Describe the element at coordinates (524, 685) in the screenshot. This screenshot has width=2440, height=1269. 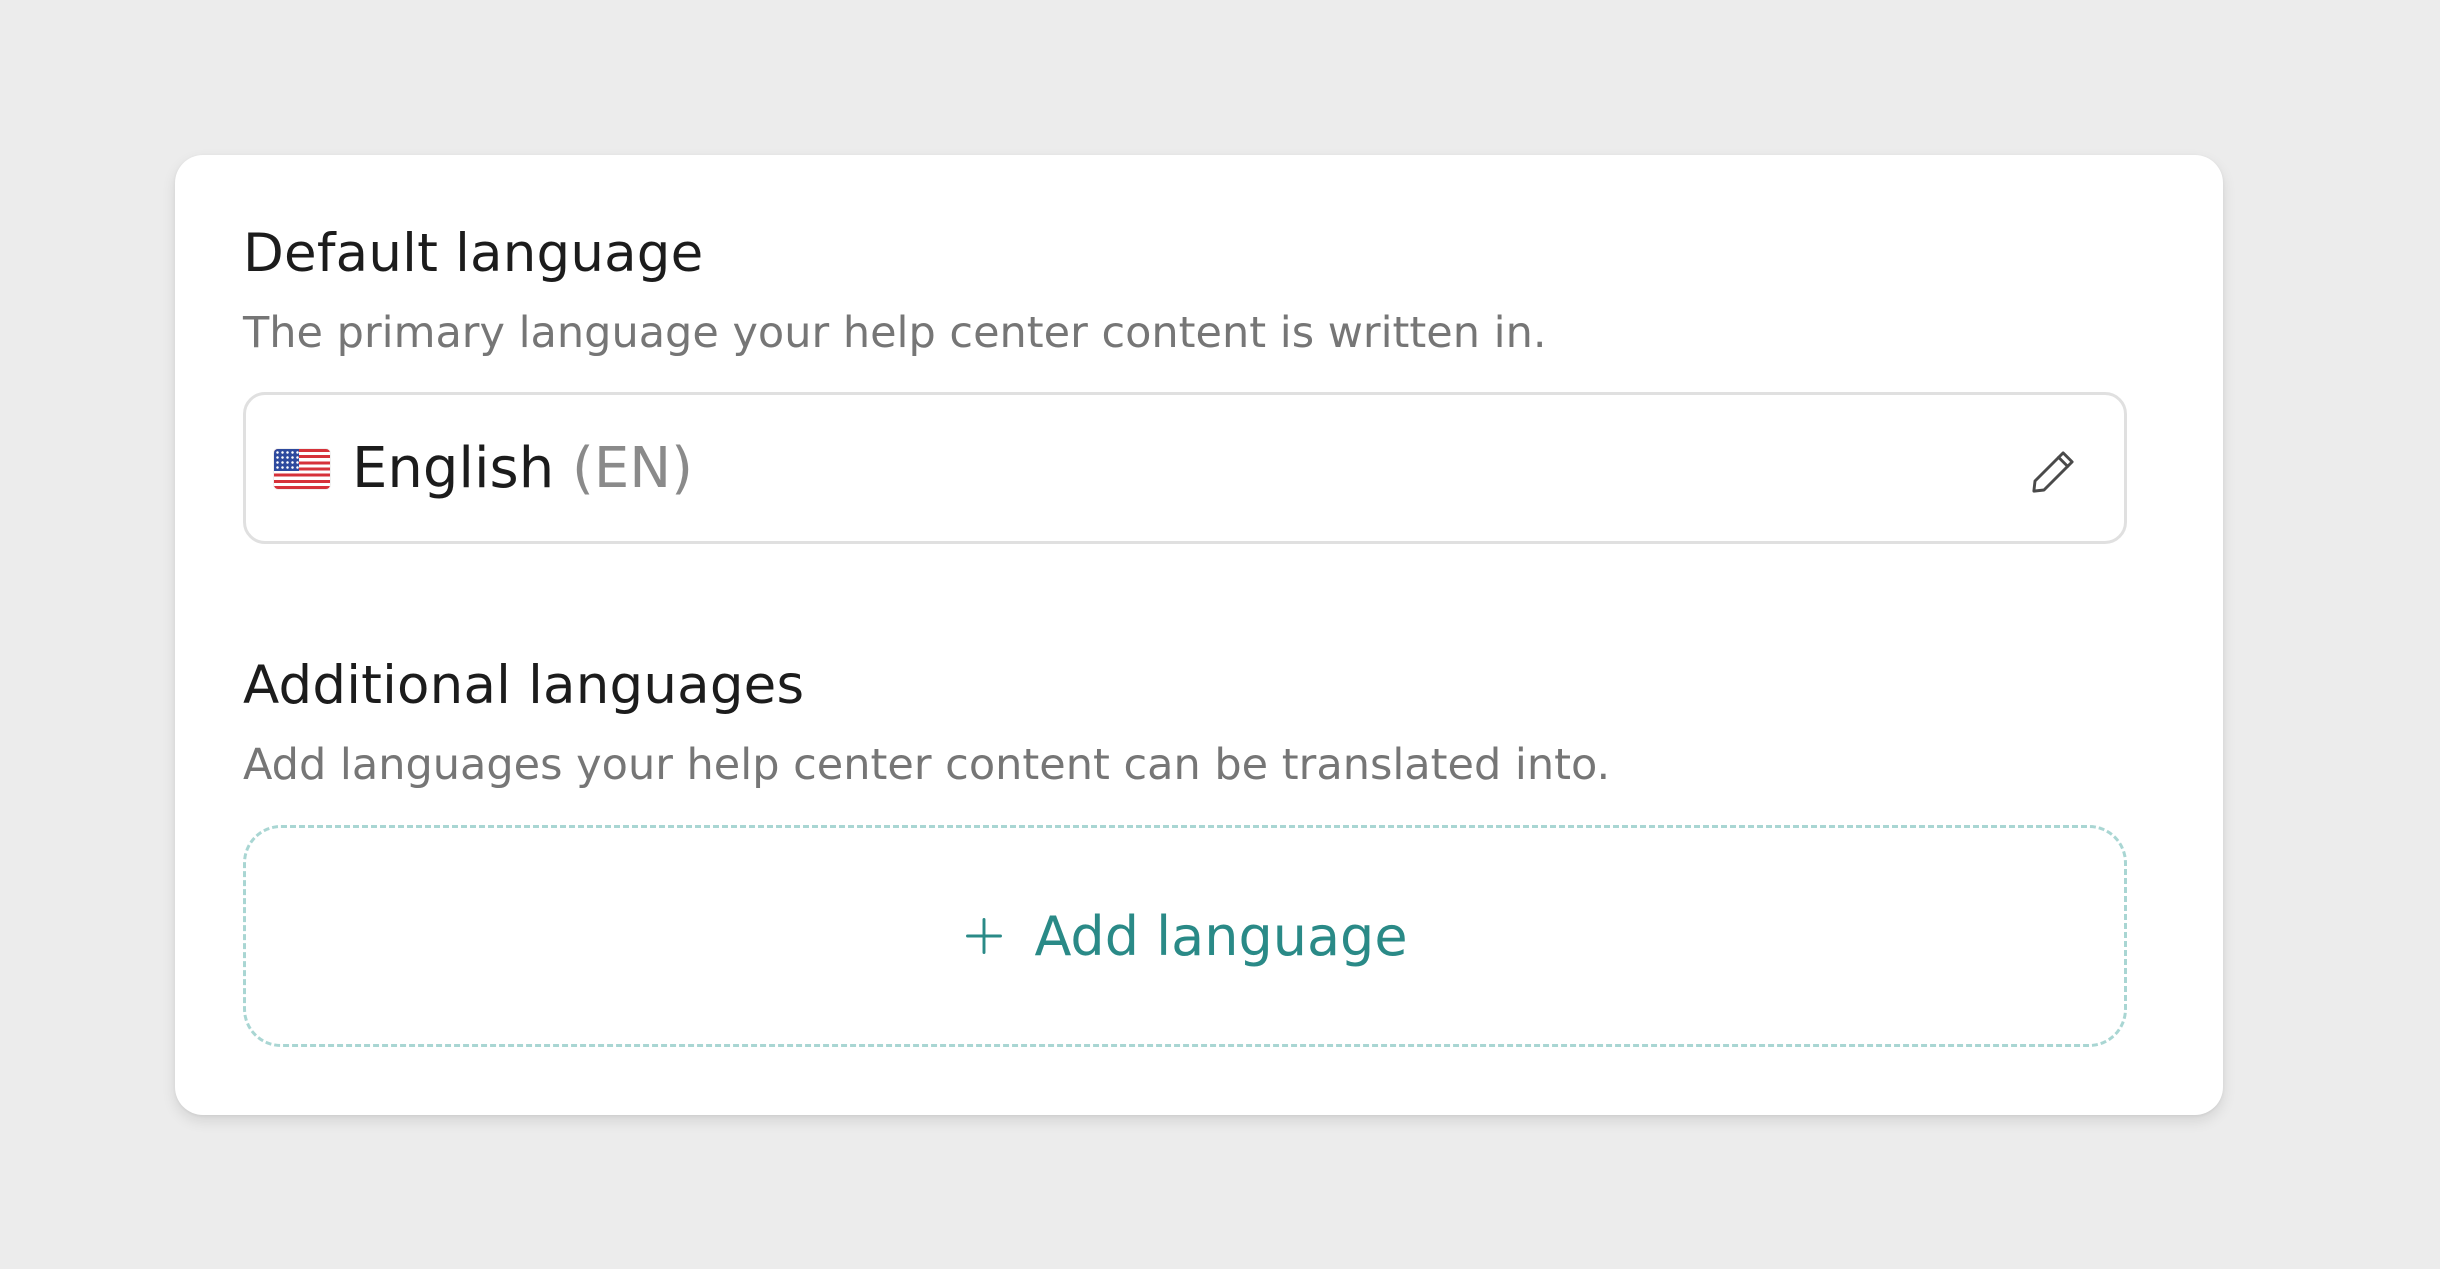
I see `additional-languages-title: Additional languages` at that location.